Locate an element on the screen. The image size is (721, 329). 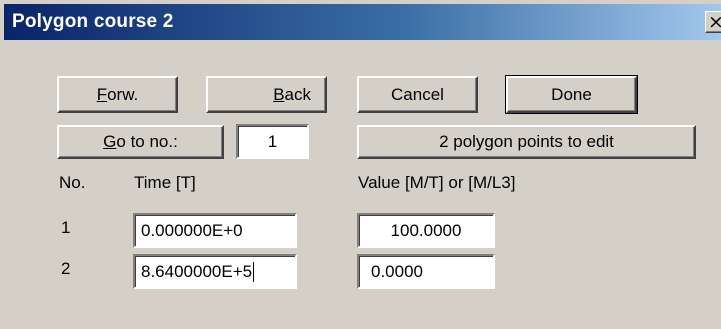
points-to-edit-button: 2 polygon points to edit is located at coordinates (526, 142).